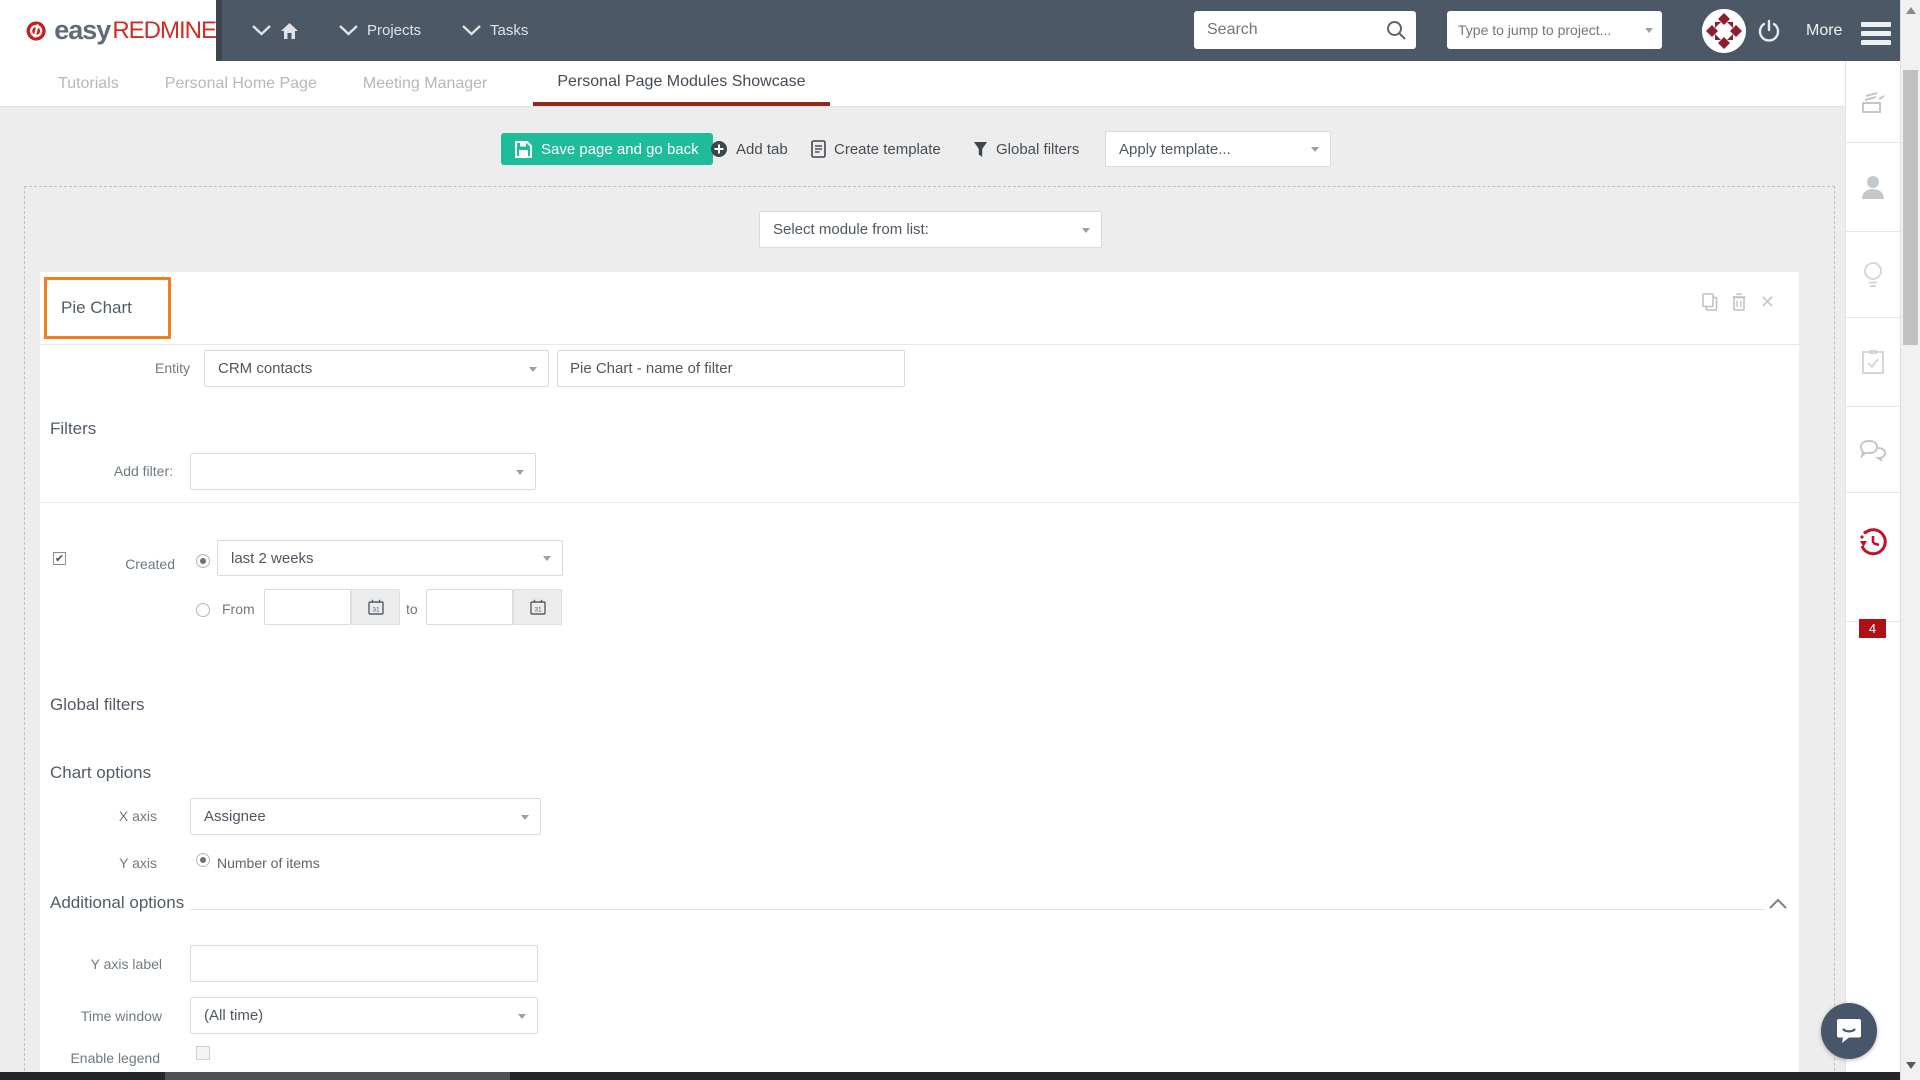 The width and height of the screenshot is (1920, 1080). Describe the element at coordinates (1876, 35) in the screenshot. I see `hamburger-menu-icon` at that location.